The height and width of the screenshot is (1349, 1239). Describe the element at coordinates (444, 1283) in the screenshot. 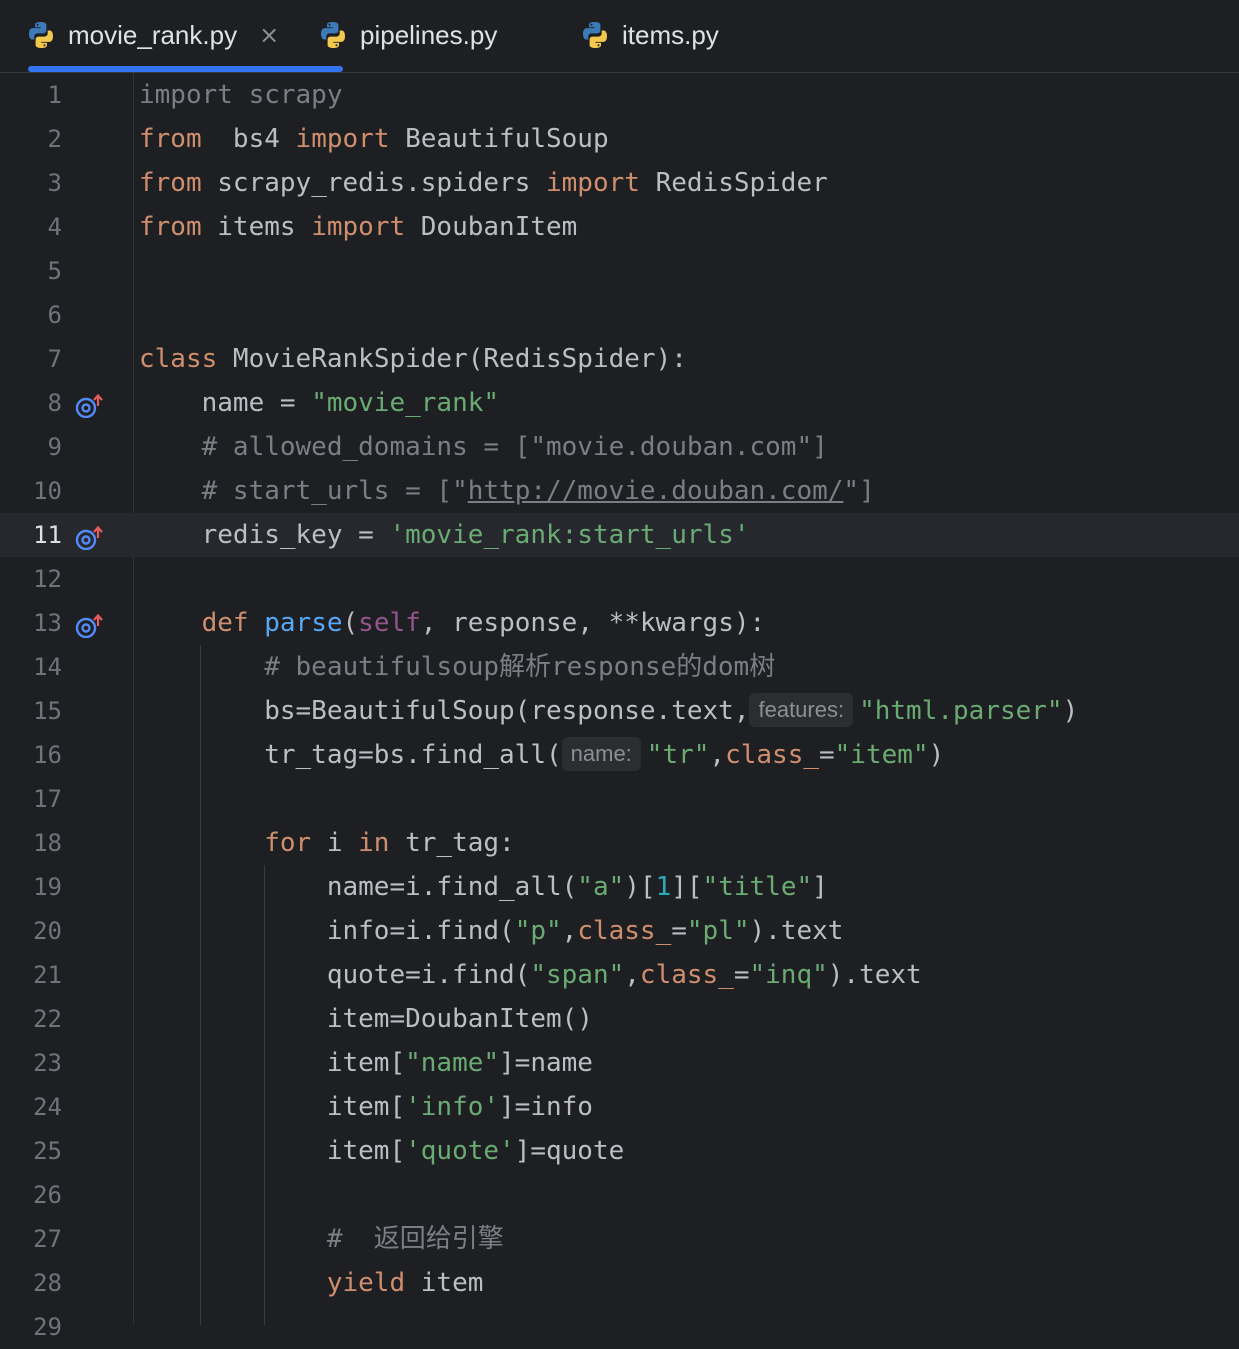

I see `code-token: item` at that location.